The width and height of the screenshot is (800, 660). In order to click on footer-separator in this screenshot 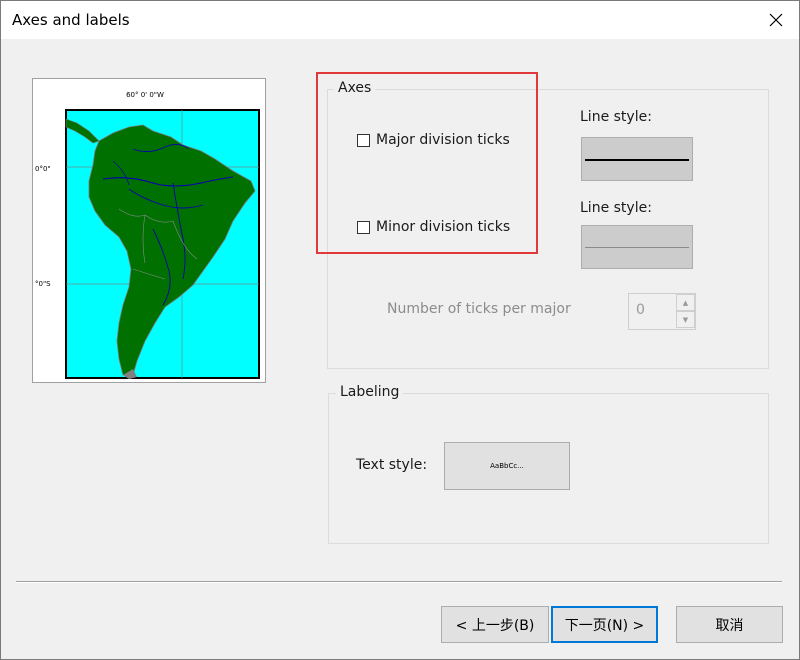, I will do `click(399, 582)`.